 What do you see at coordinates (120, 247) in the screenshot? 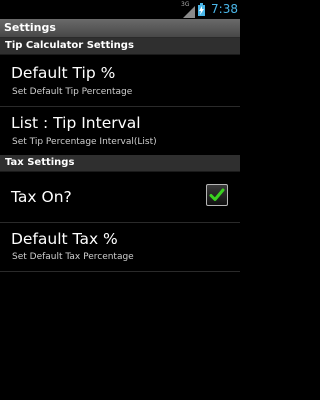
I see `pref-default-tax: Default Tax % Set Default Tax Percentage` at bounding box center [120, 247].